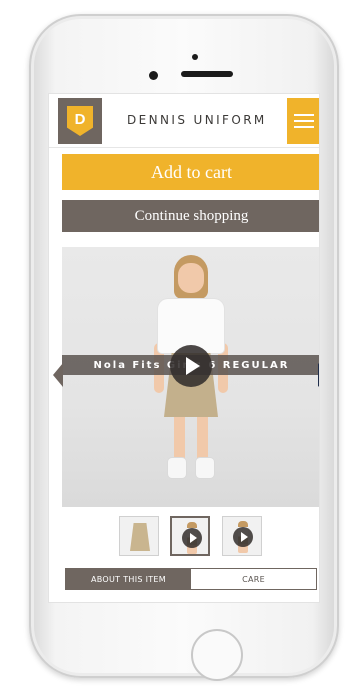 This screenshot has width=361, height=688. I want to click on add-to-cart-button: Add to cart, so click(190, 172).